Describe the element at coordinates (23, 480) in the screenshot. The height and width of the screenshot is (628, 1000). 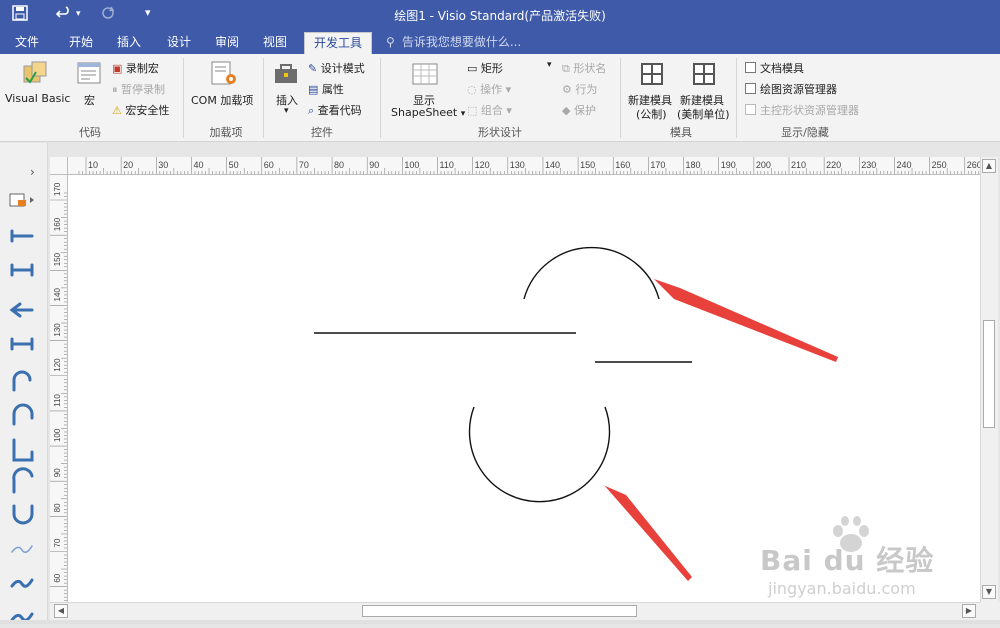
I see `connector-s-curve-icon` at that location.